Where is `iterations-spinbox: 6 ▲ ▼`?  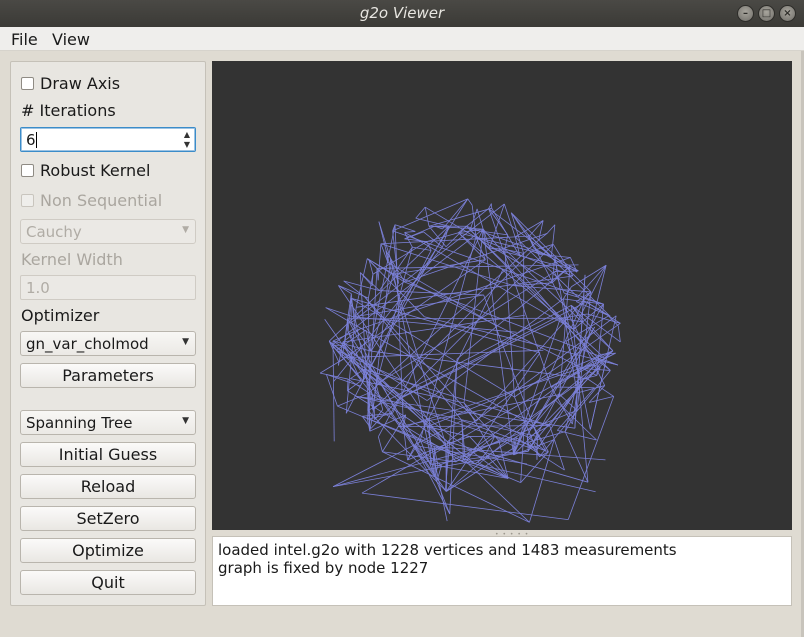 iterations-spinbox: 6 ▲ ▼ is located at coordinates (108, 139).